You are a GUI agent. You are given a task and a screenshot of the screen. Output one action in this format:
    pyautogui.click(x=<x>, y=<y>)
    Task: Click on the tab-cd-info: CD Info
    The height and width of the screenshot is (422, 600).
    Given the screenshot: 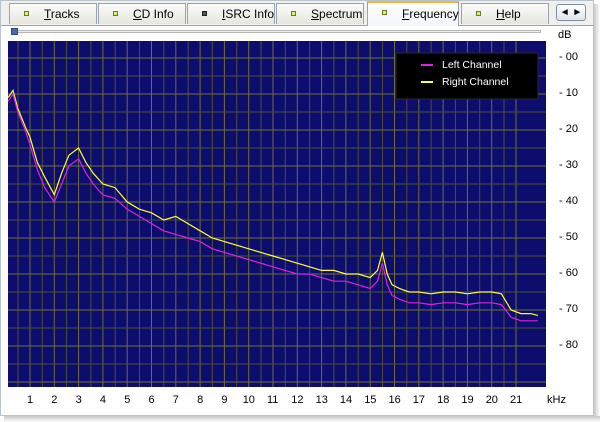 What is the action you would take?
    pyautogui.click(x=142, y=13)
    